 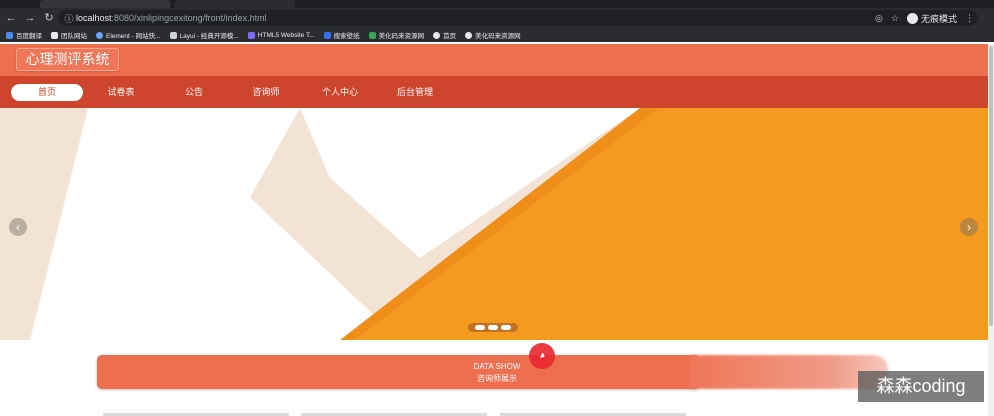 What do you see at coordinates (54, 35) in the screenshot?
I see `flag-icon` at bounding box center [54, 35].